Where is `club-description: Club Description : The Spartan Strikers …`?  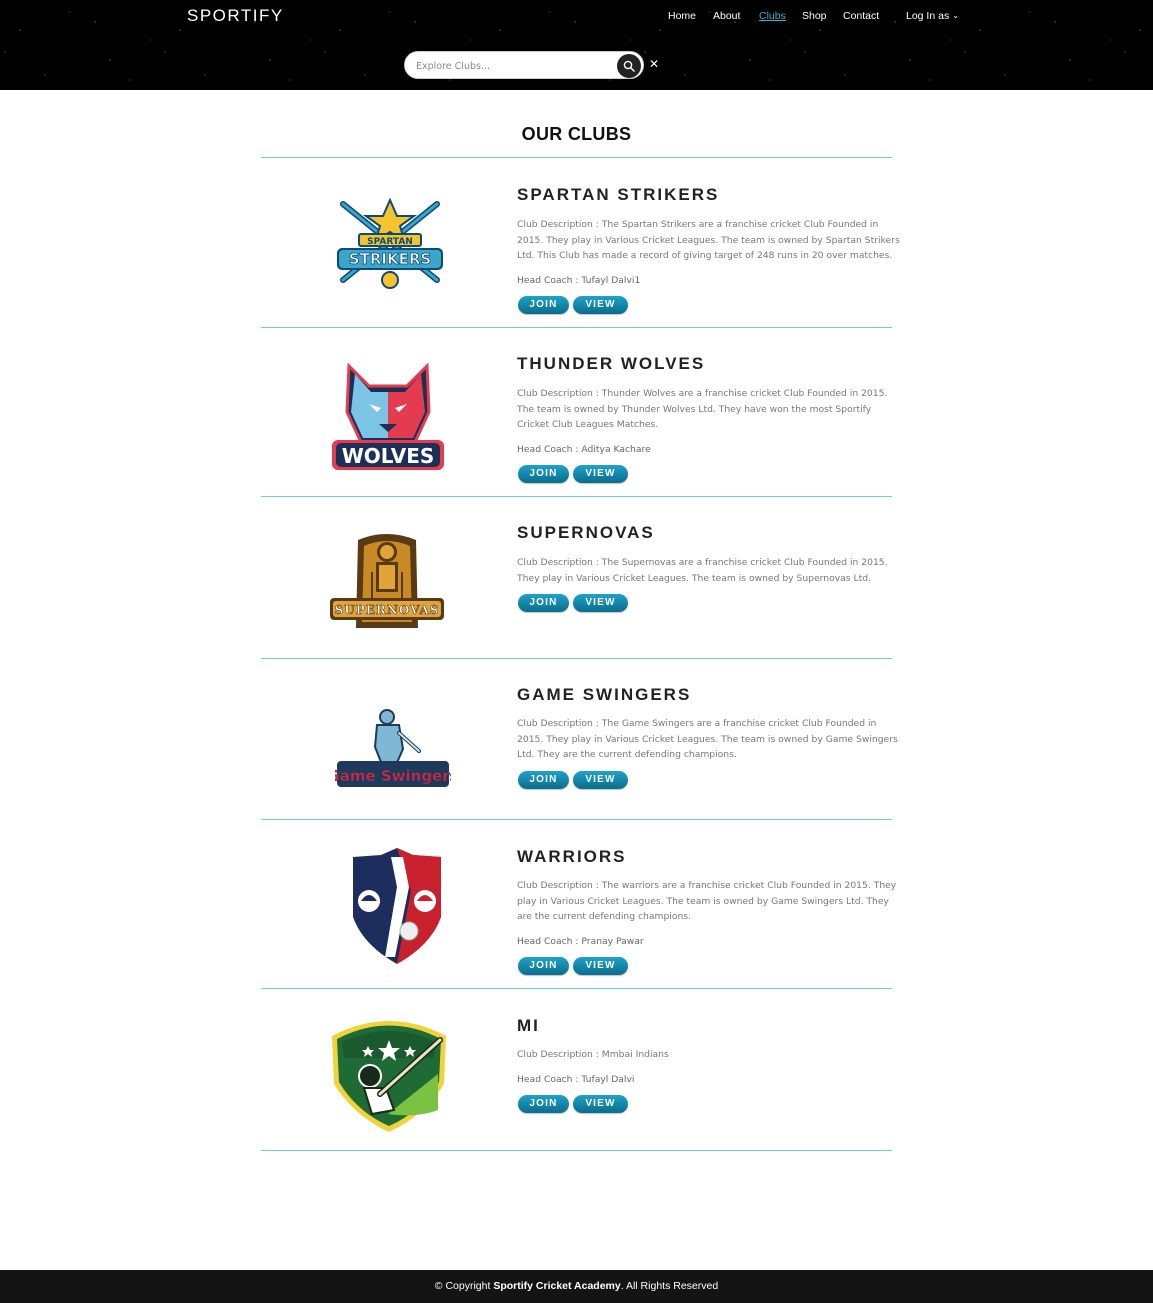
club-description: Club Description : The Spartan Strikers … is located at coordinates (708, 240).